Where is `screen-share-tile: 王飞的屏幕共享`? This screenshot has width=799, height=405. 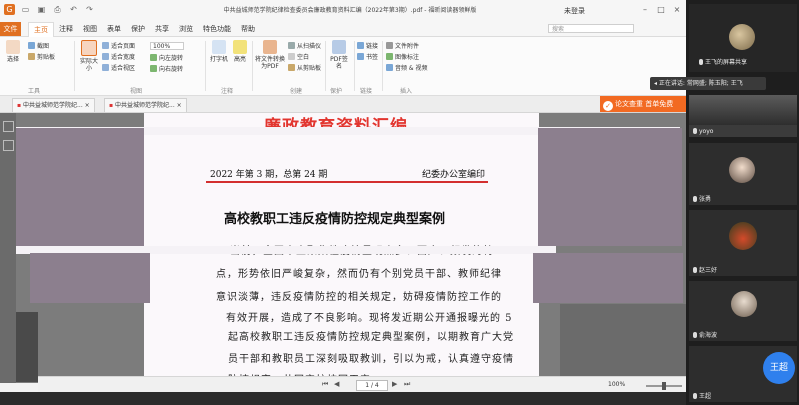
screen-share-tile: 王飞的屏幕共享 is located at coordinates (743, 38).